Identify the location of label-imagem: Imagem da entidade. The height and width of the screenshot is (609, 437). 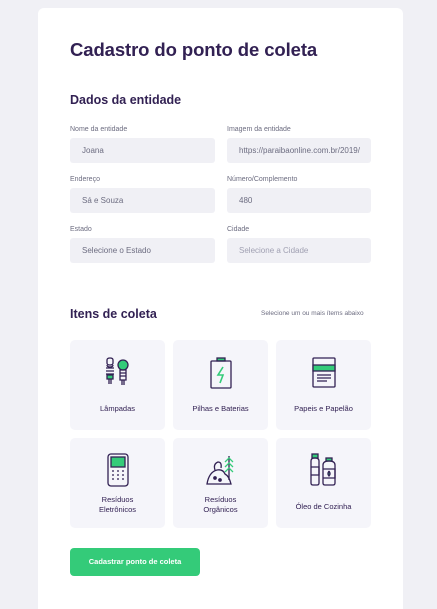
(259, 129).